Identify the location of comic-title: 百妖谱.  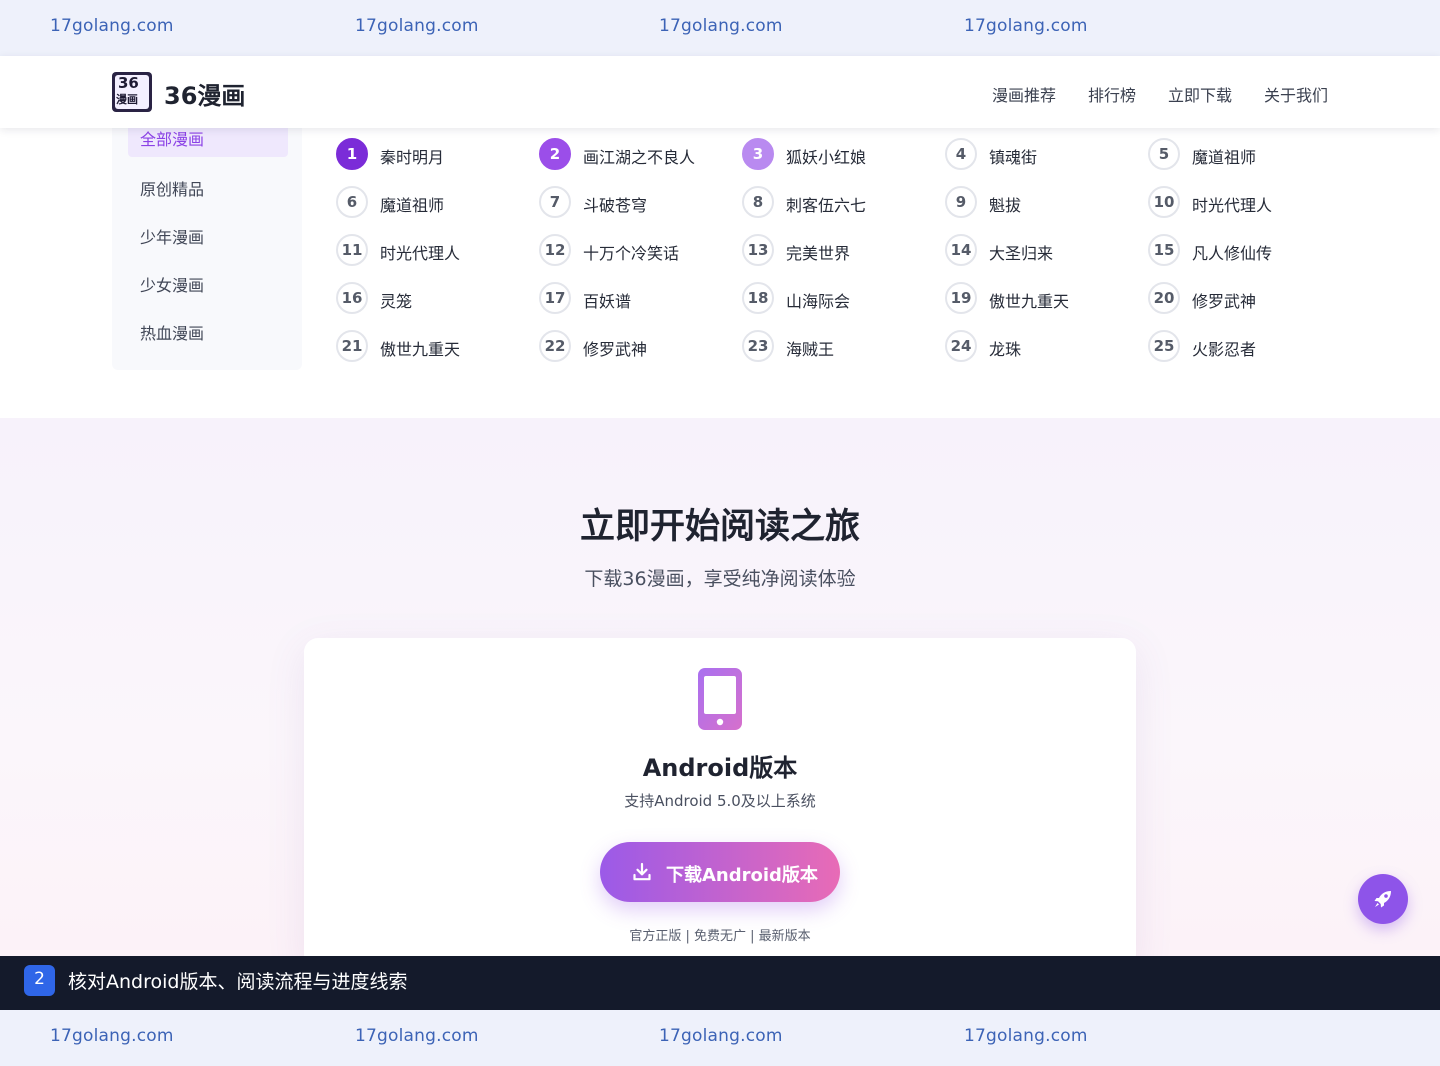
(607, 301).